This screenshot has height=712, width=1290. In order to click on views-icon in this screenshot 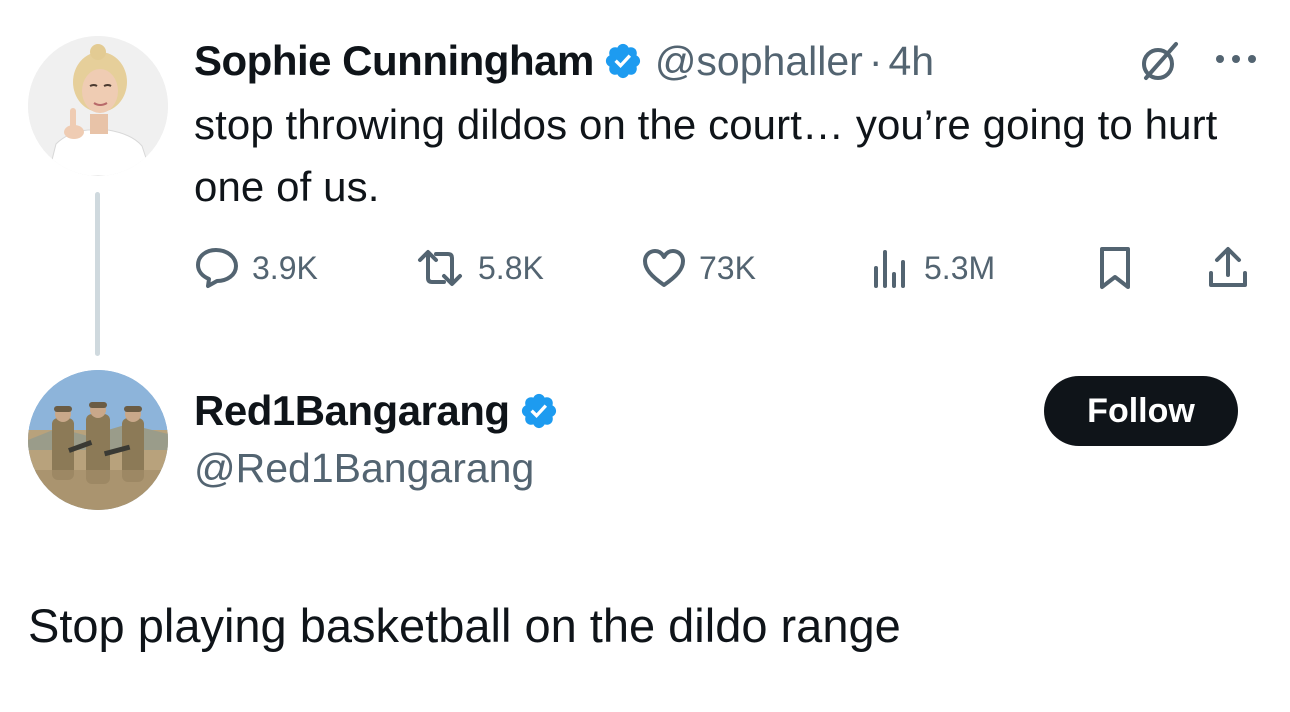, I will do `click(890, 268)`.